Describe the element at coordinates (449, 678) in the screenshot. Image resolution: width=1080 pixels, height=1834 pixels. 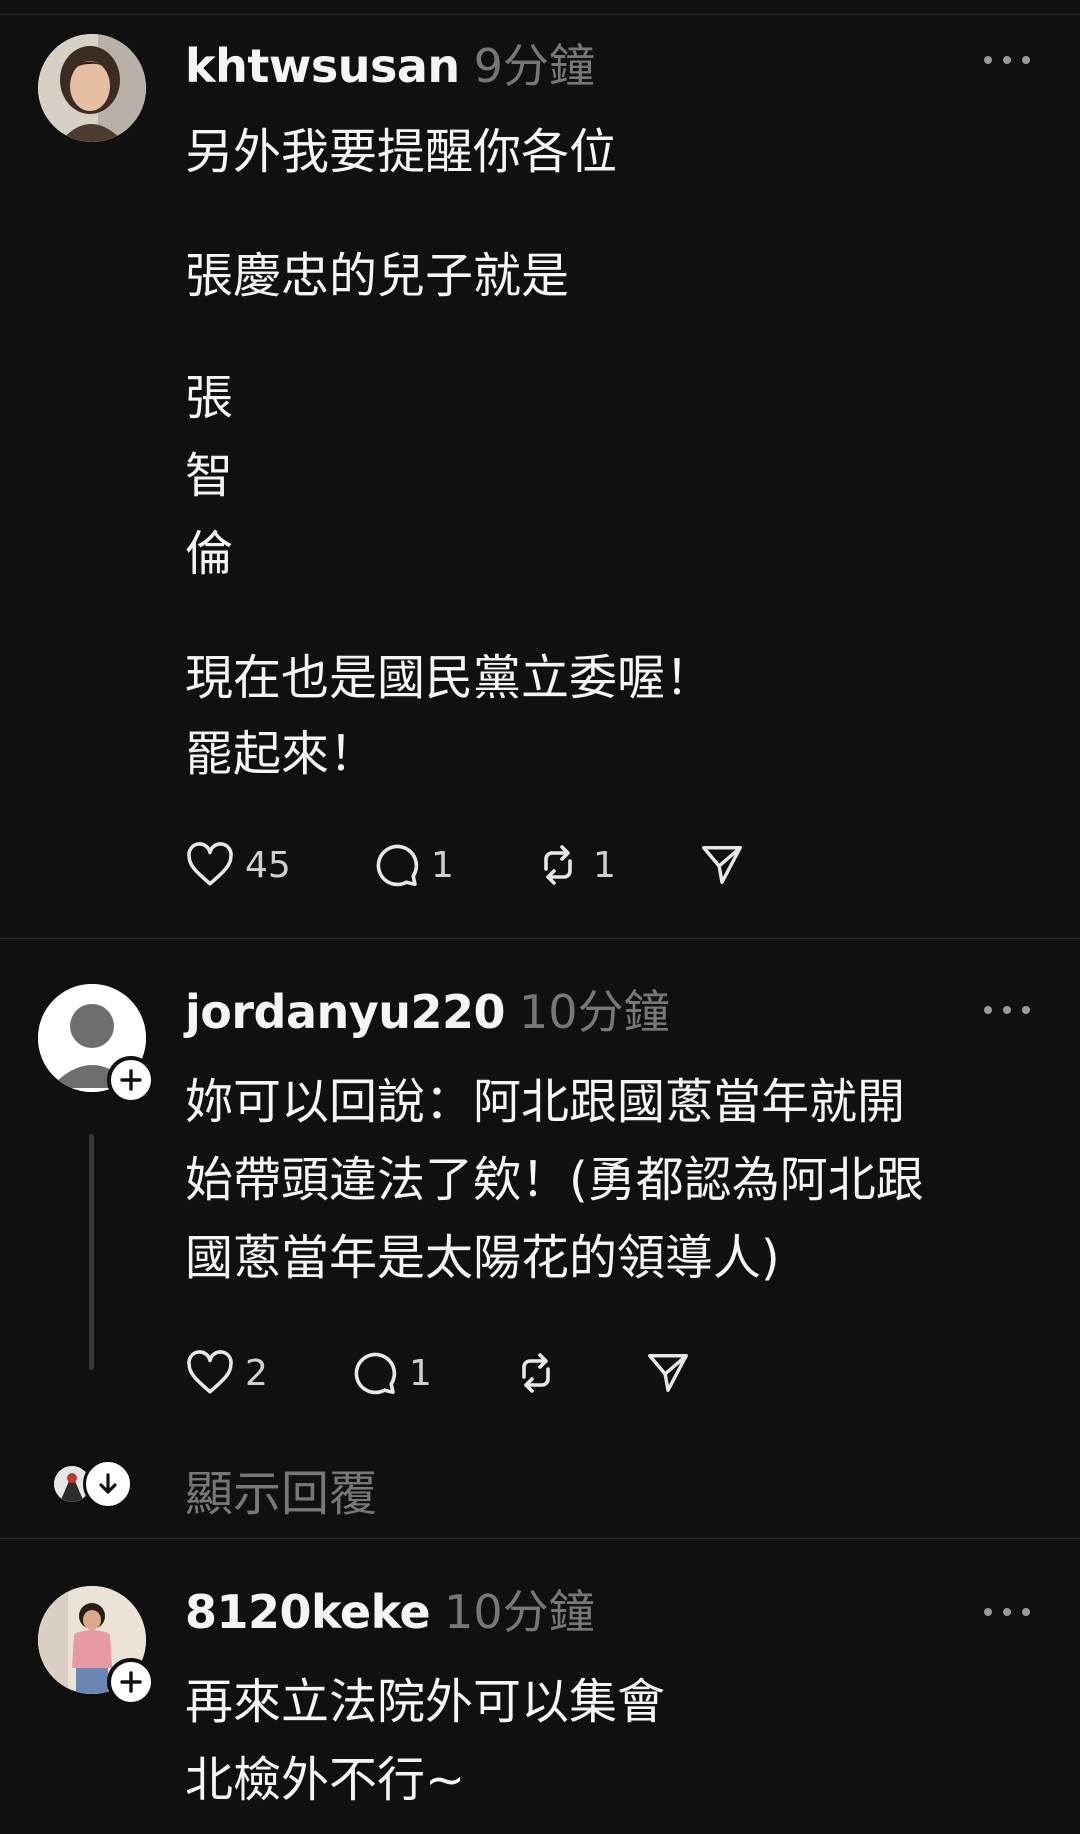
I see `post-text-line: 現在也是國民黨立委喔！` at that location.